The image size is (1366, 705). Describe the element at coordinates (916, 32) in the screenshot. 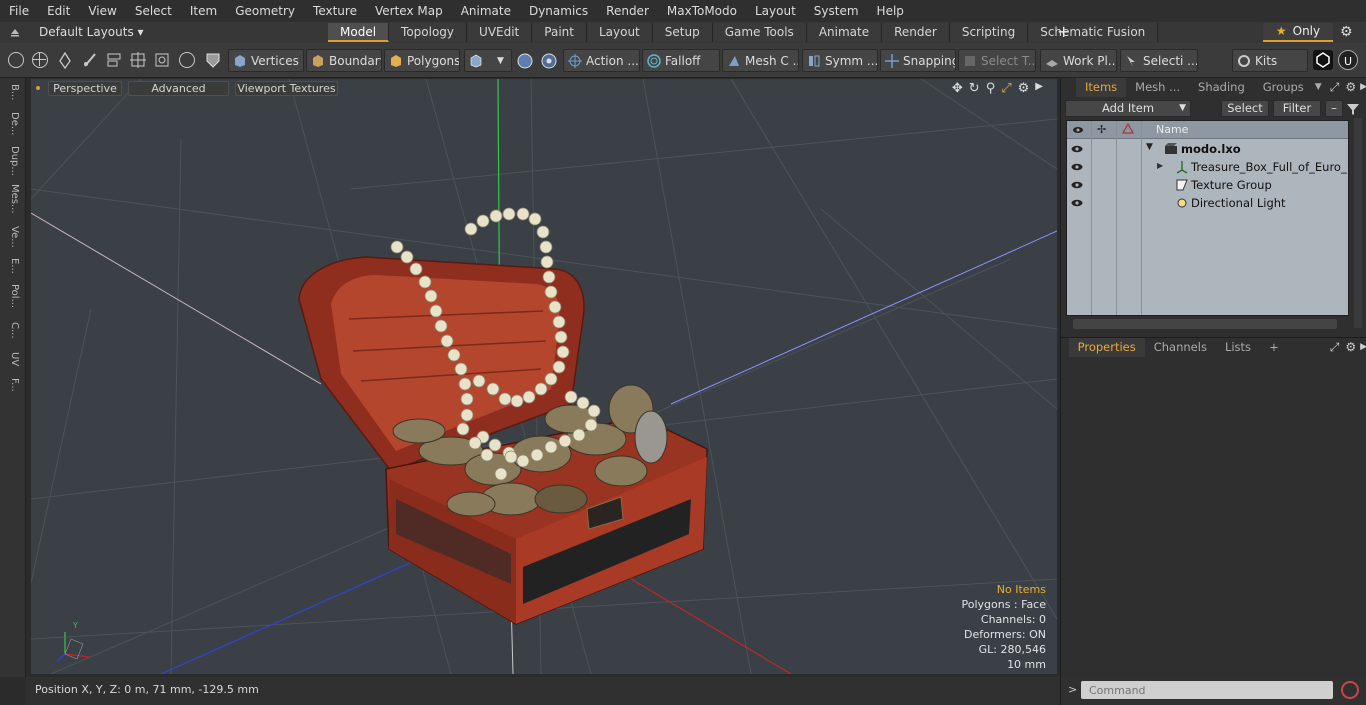

I see `tab-render: Render` at that location.